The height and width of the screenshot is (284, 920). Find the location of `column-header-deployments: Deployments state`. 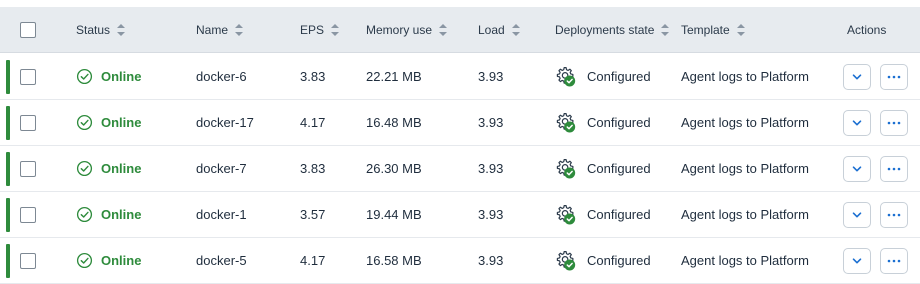

column-header-deployments: Deployments state is located at coordinates (612, 29).